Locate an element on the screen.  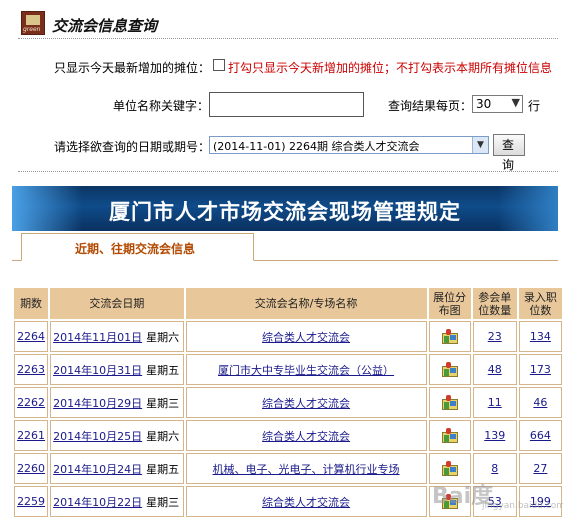
fair-date-link: 2014年10月31日 is located at coordinates (97, 370).